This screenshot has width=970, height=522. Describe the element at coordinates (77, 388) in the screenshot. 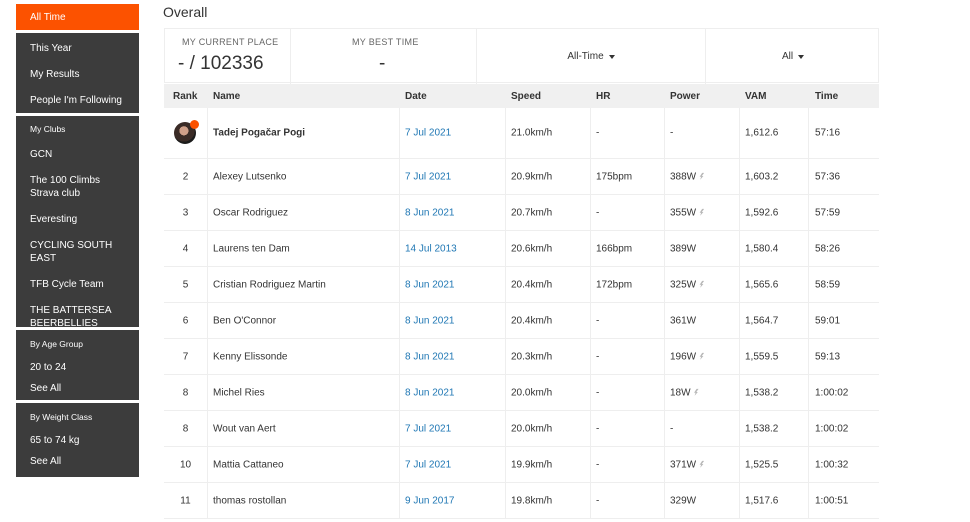

I see `sidebar-age-see-all: See All` at that location.